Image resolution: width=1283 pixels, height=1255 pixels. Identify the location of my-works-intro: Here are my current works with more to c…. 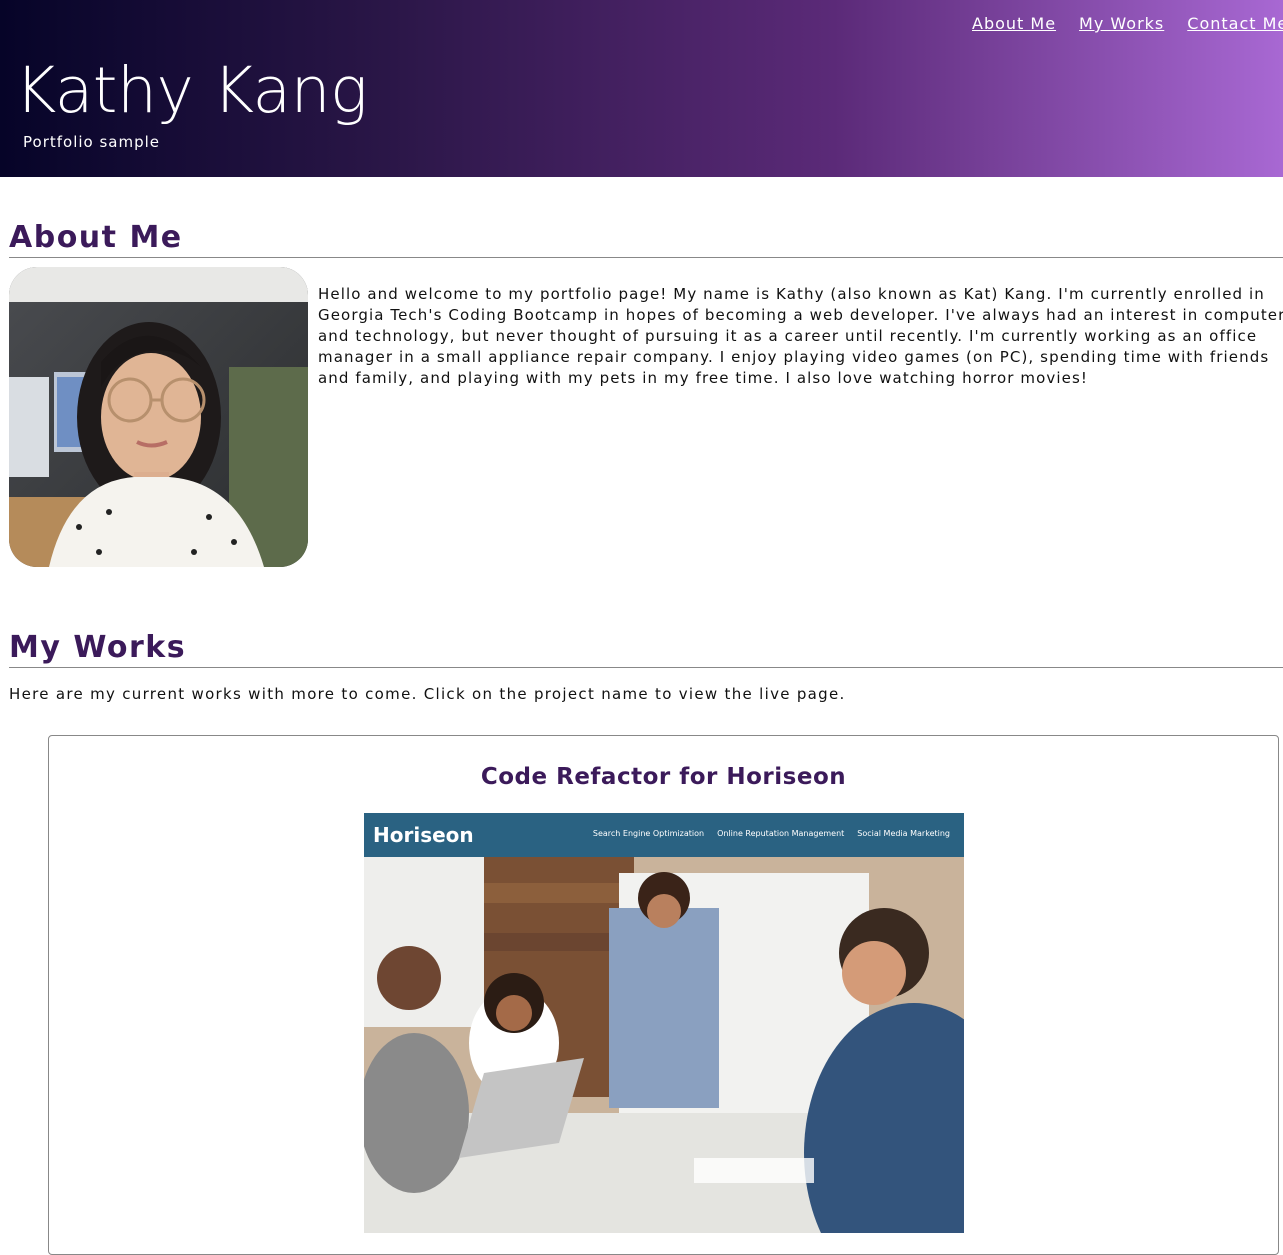
(427, 694).